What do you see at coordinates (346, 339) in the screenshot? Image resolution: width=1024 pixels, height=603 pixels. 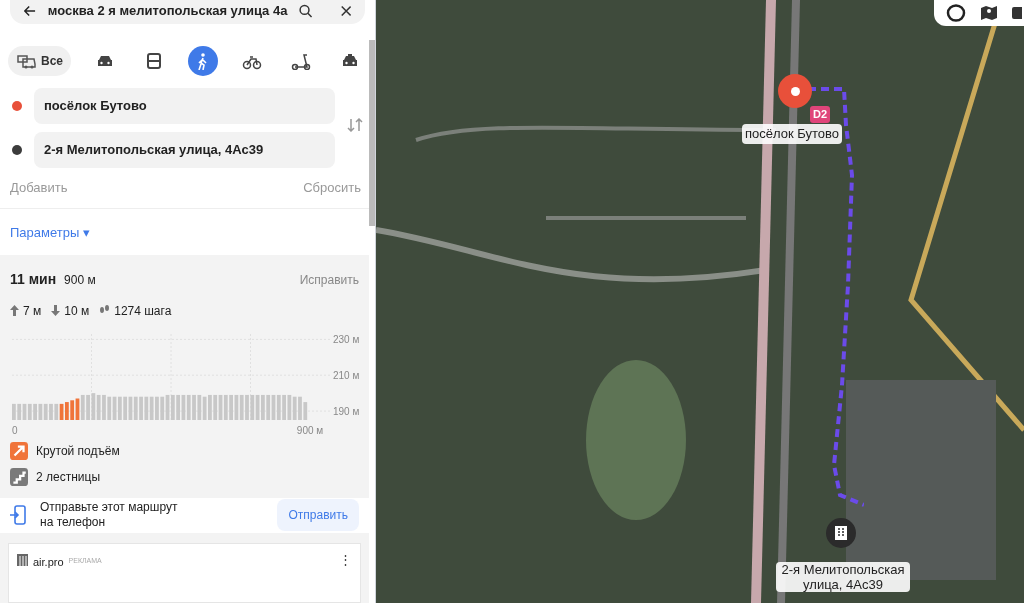 I see `elevation-tick-label: 230 м` at bounding box center [346, 339].